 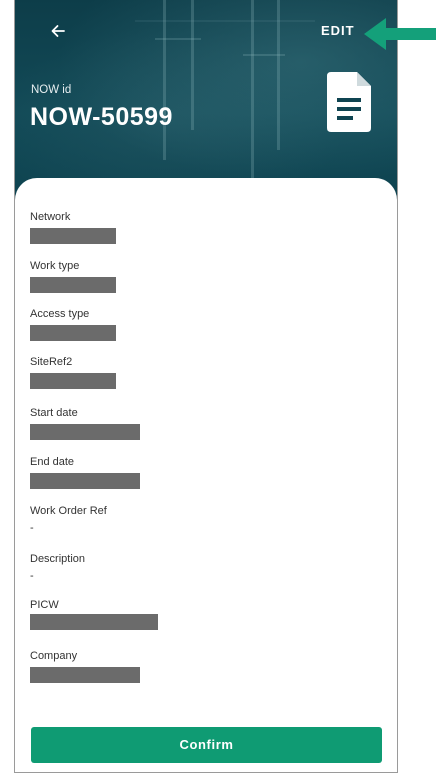 I want to click on edit-button: EDIT, so click(x=338, y=31).